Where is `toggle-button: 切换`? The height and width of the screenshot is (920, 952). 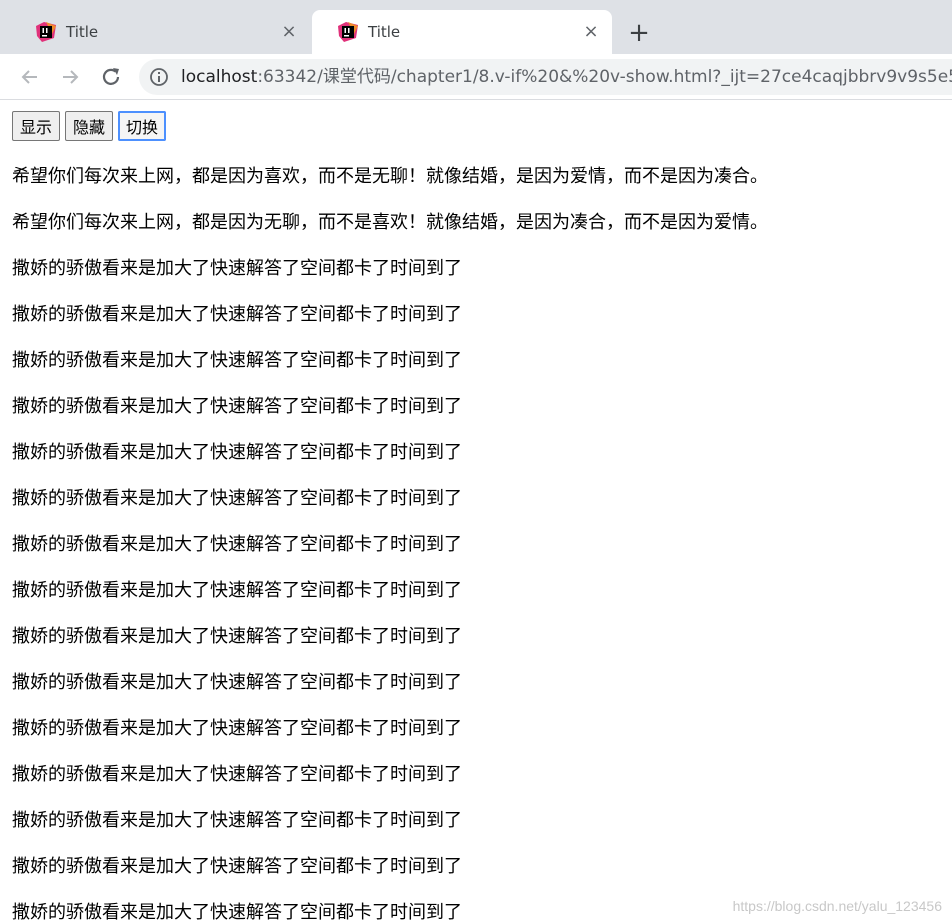
toggle-button: 切换 is located at coordinates (142, 126).